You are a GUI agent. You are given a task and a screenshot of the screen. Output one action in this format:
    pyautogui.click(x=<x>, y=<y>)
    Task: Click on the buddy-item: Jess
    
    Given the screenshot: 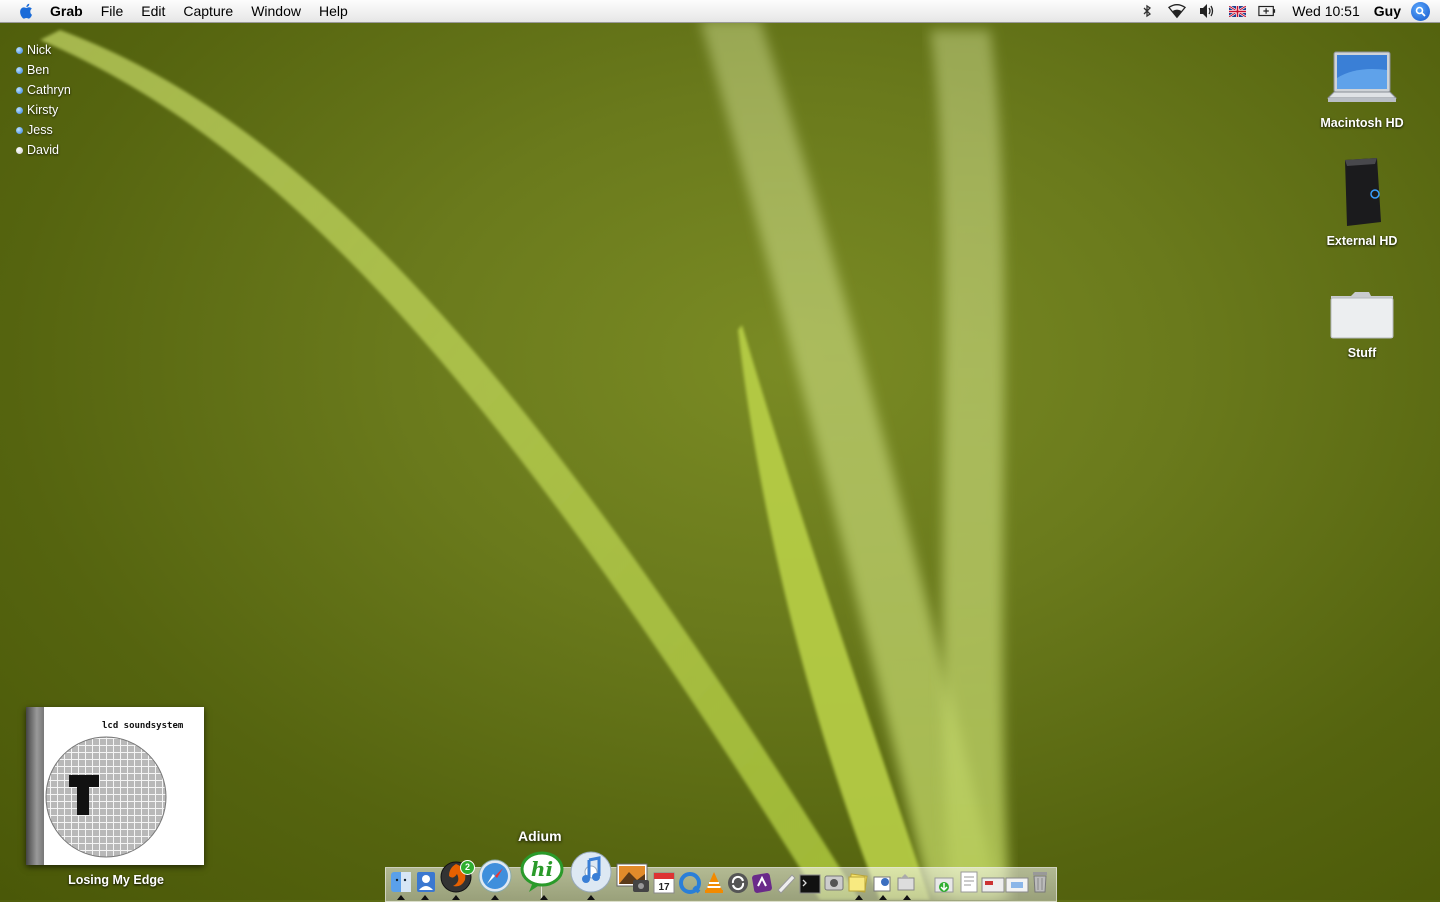 What is the action you would take?
    pyautogui.click(x=43, y=130)
    